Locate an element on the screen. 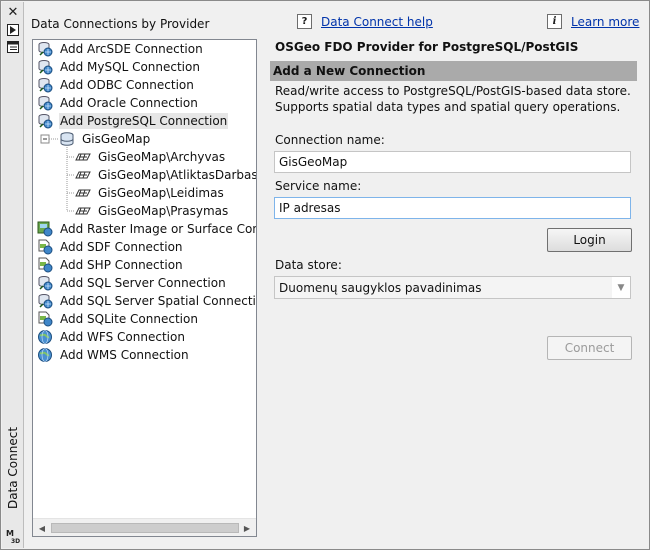 This screenshot has height=550, width=650. scroll-thumb is located at coordinates (145, 528).